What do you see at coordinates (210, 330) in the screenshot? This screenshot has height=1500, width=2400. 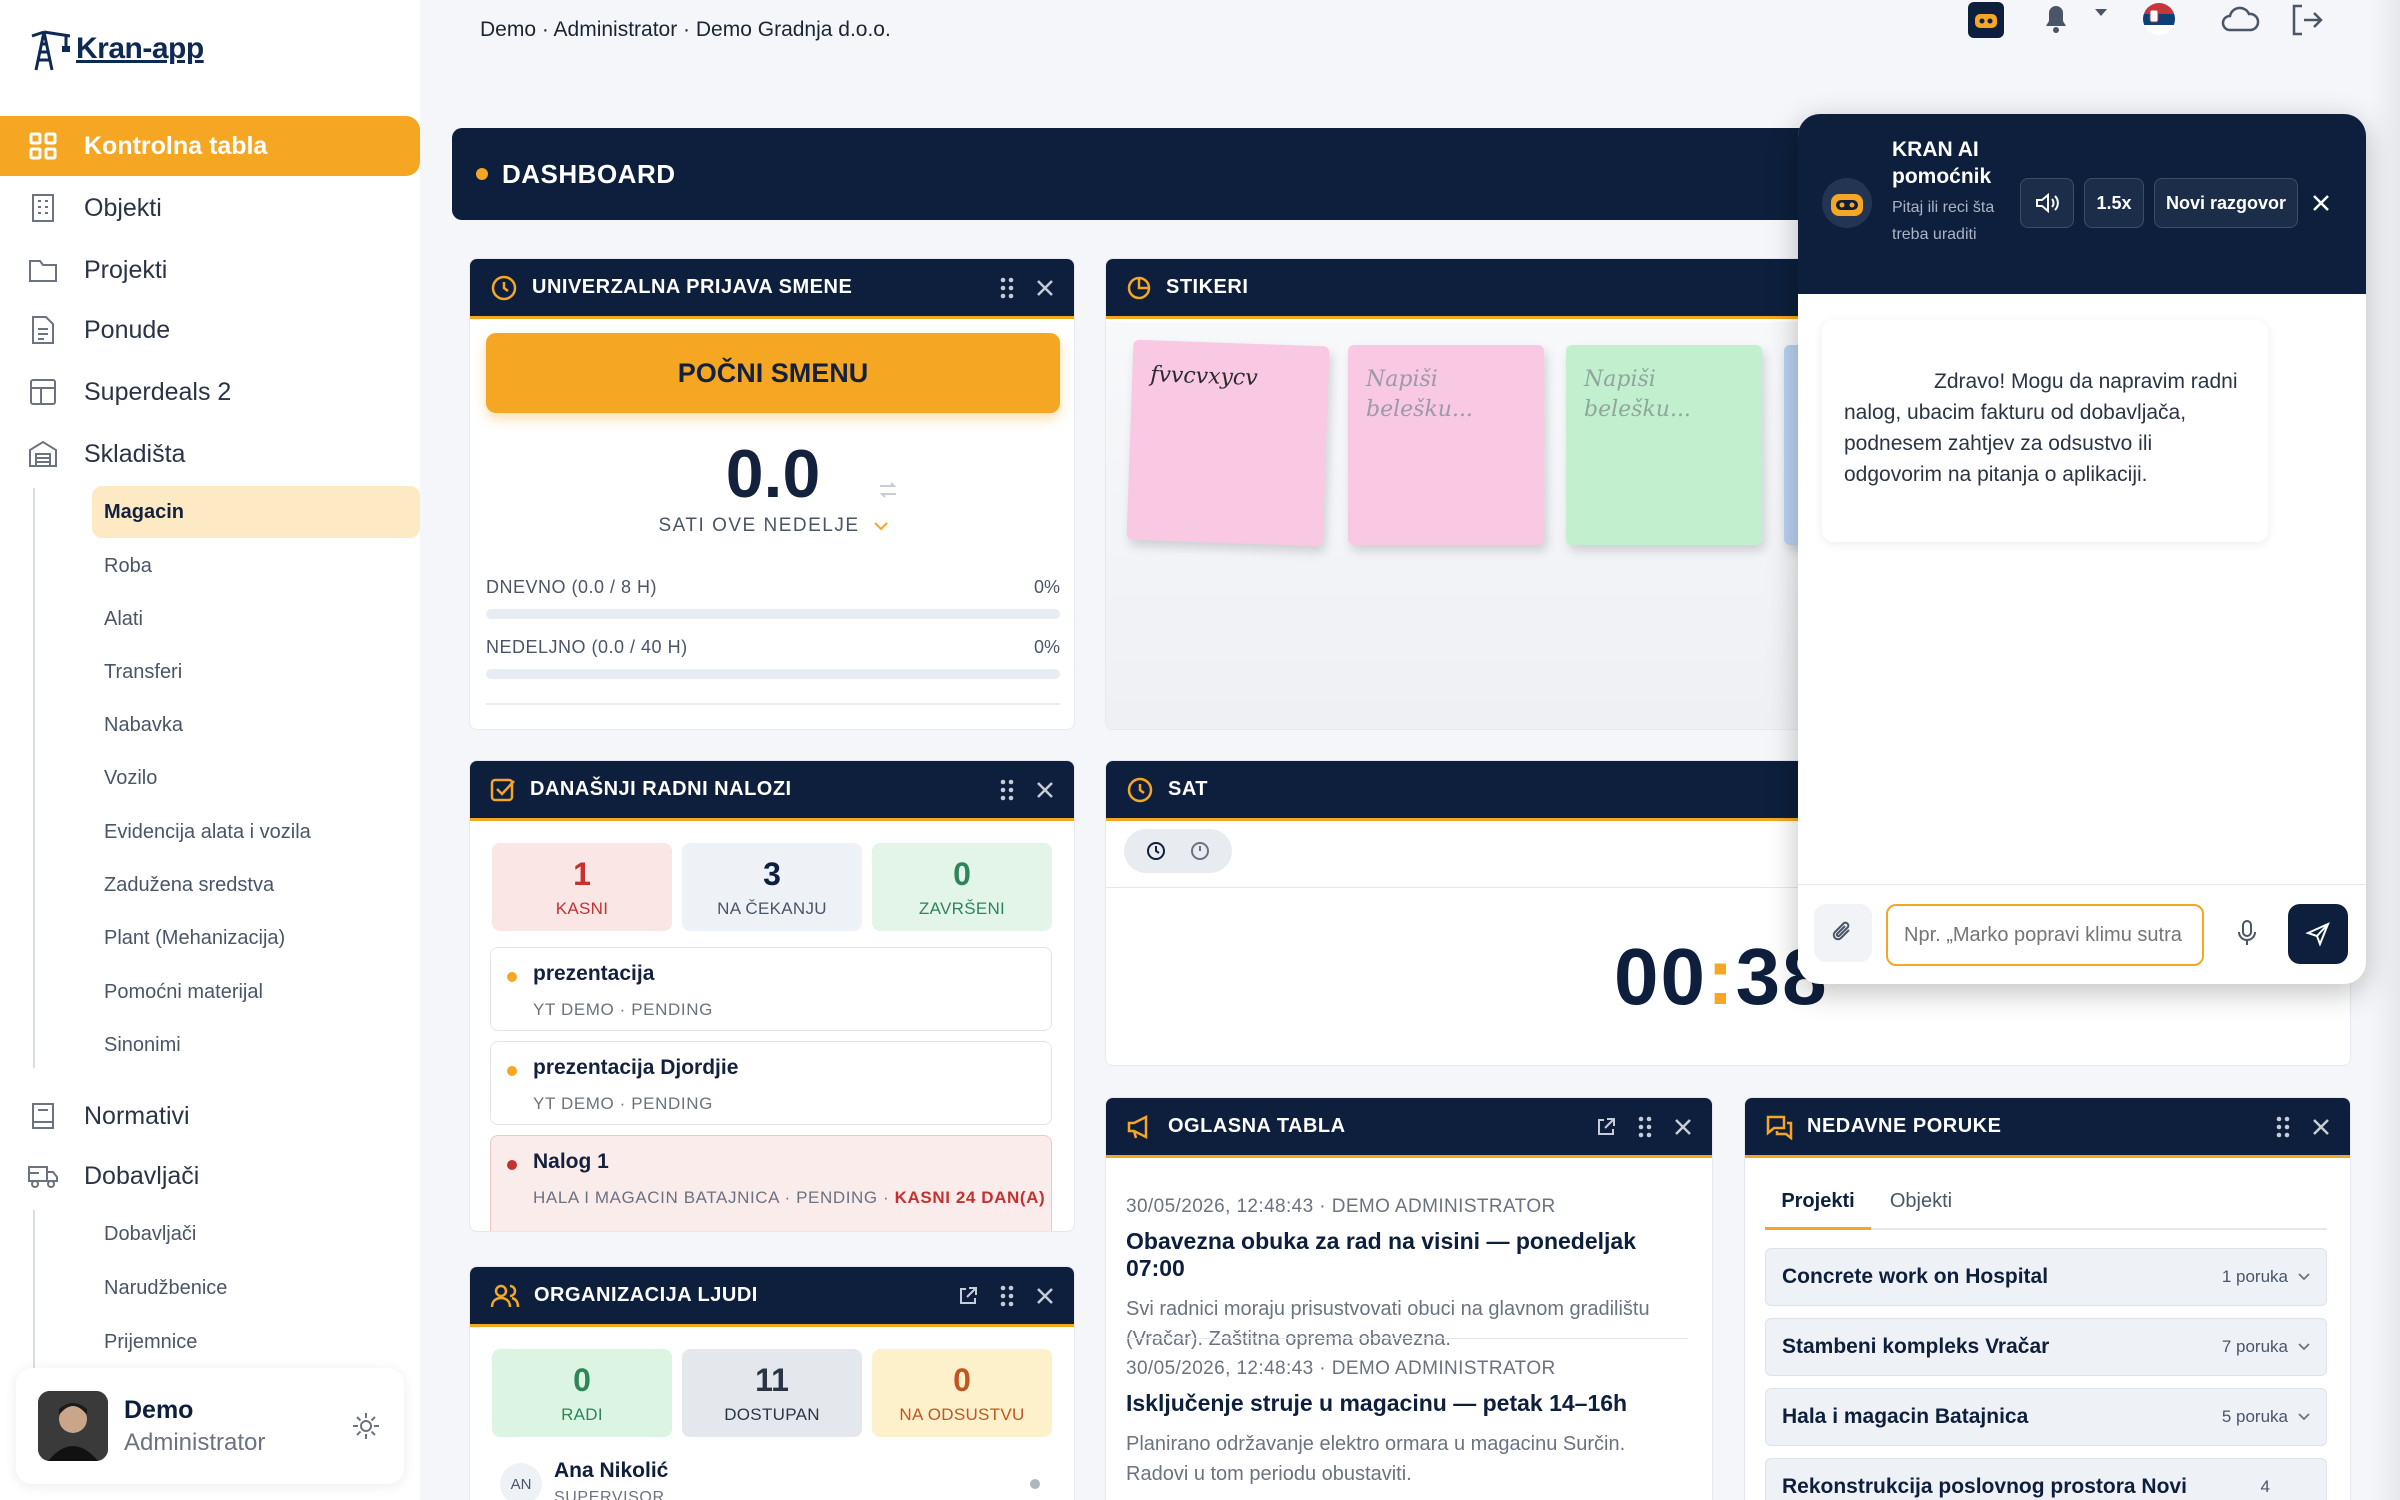 I see `sidebar-item-offers: Ponude` at bounding box center [210, 330].